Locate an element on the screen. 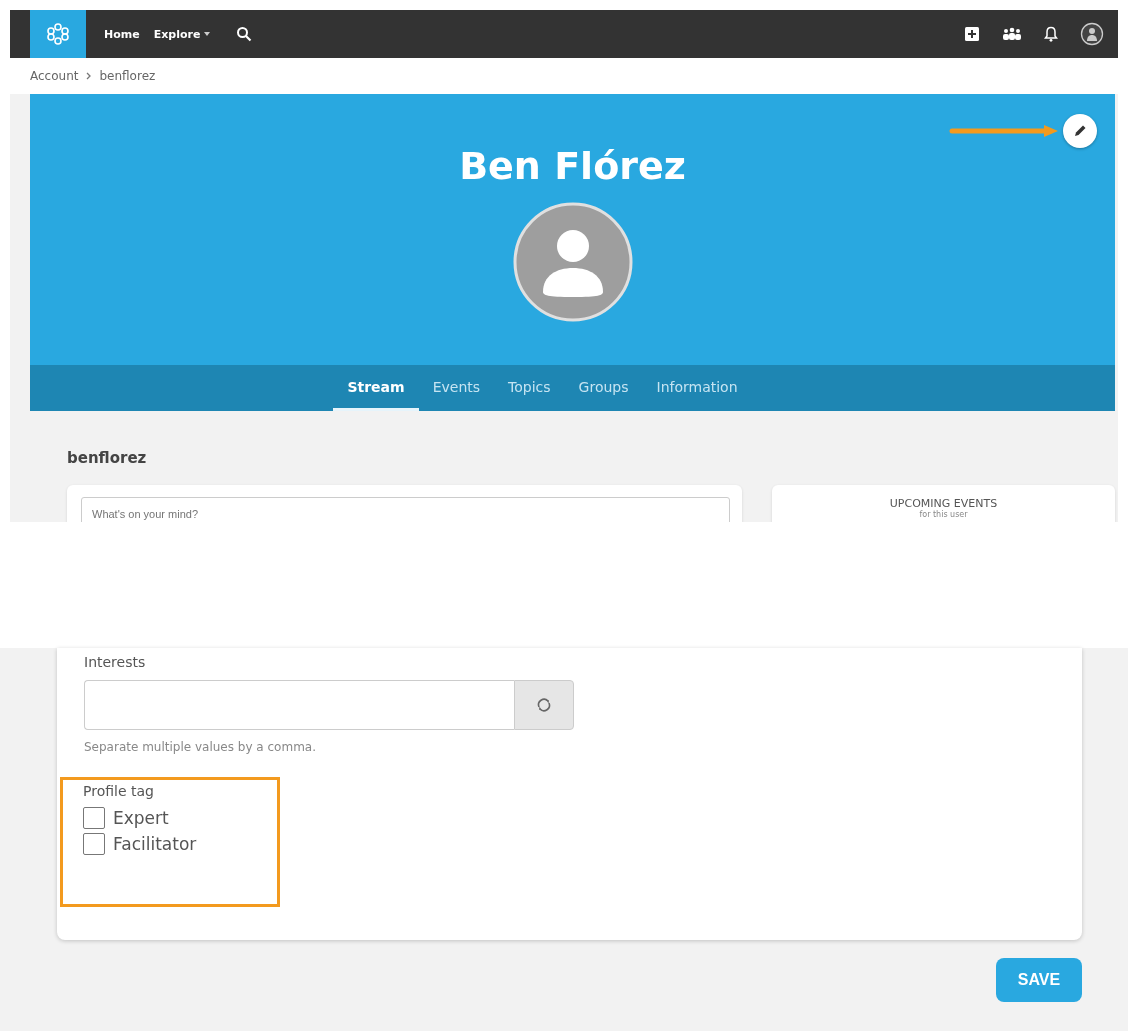 The height and width of the screenshot is (1031, 1128). bell-icon is located at coordinates (1051, 34).